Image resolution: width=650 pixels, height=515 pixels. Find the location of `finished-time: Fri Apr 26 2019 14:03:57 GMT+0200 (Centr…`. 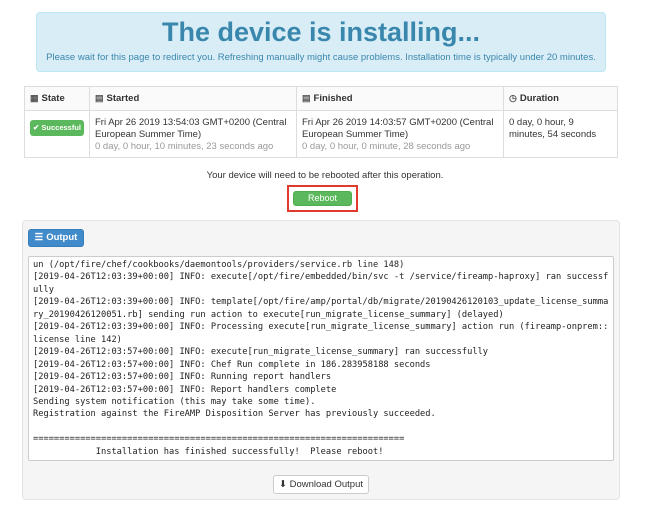

finished-time: Fri Apr 26 2019 14:03:57 GMT+0200 (Centr… is located at coordinates (398, 128).